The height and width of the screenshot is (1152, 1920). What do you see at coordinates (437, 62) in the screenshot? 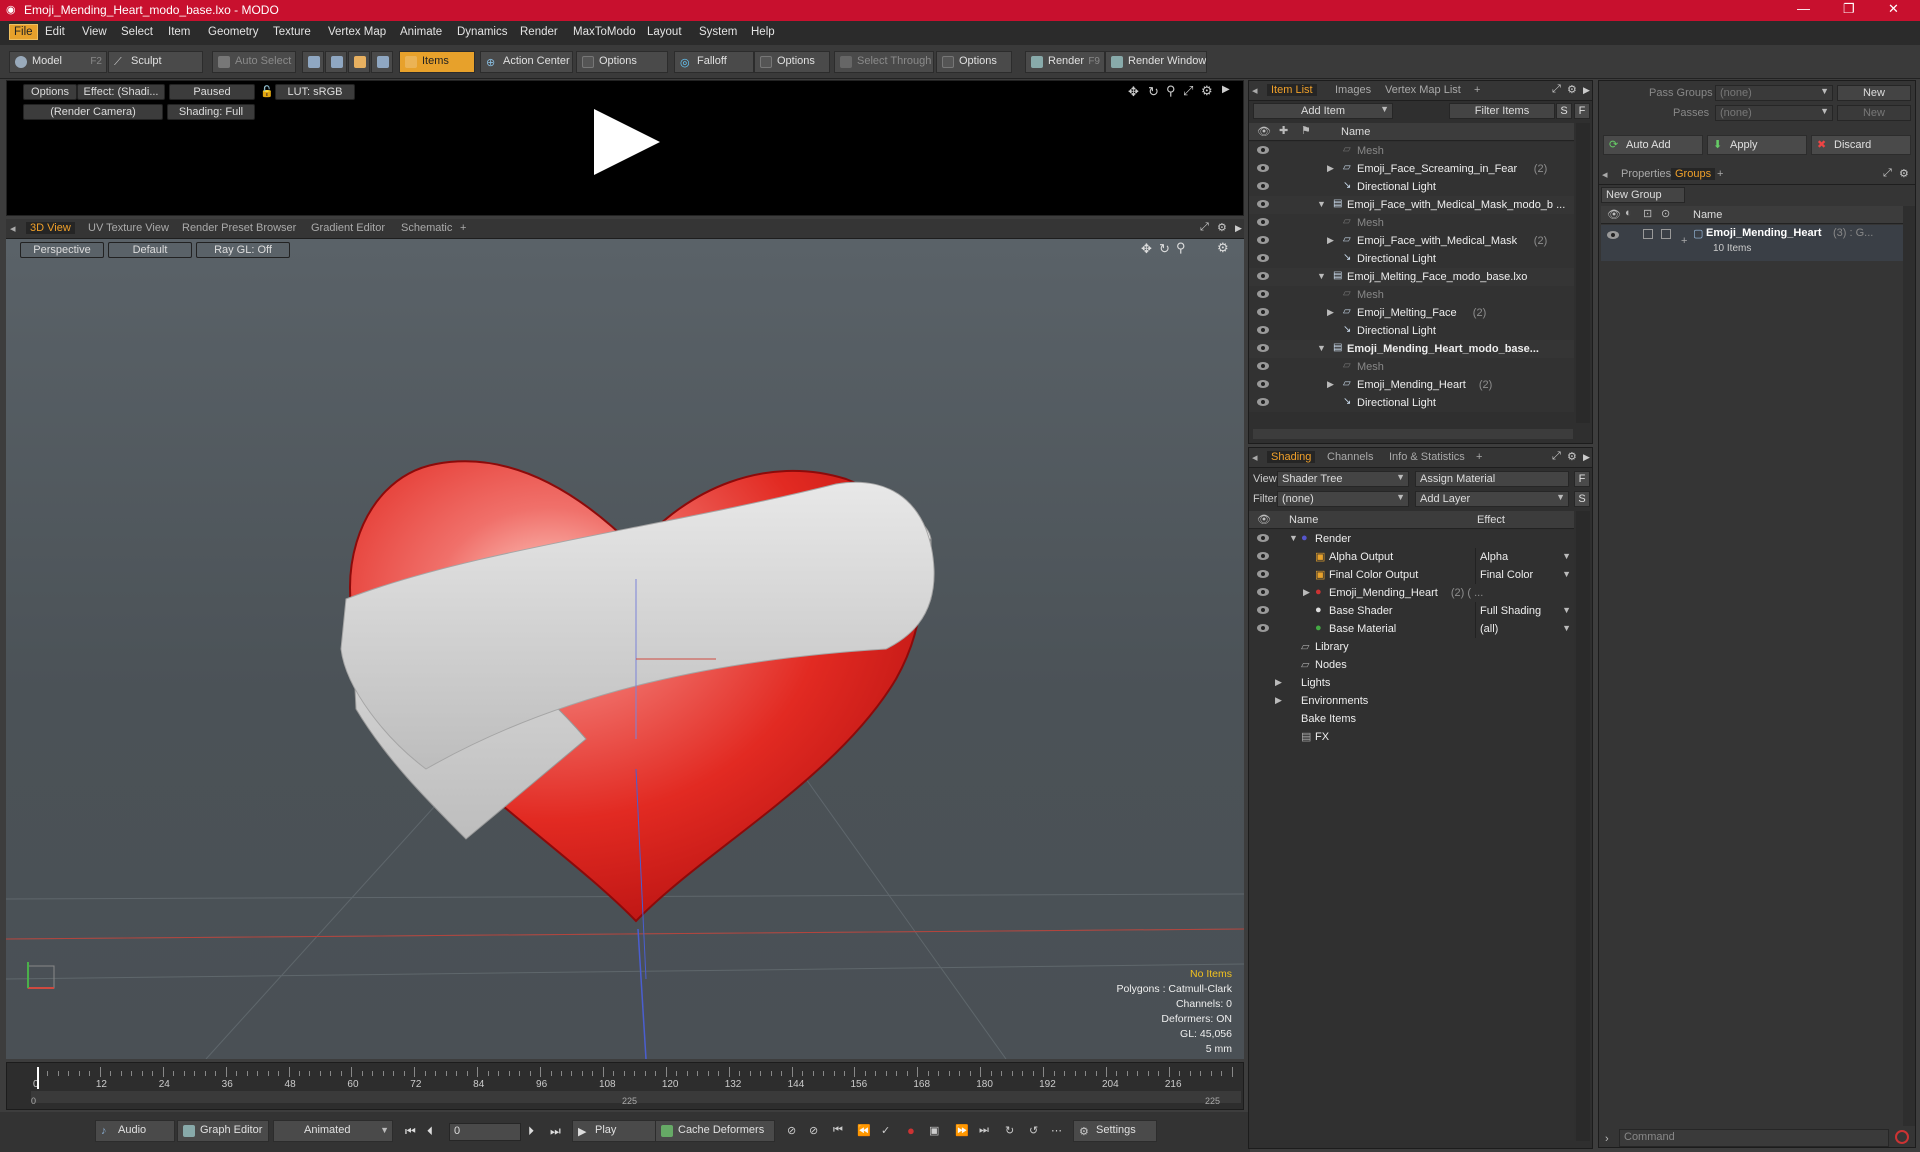
I see `items-mode-button: Items` at bounding box center [437, 62].